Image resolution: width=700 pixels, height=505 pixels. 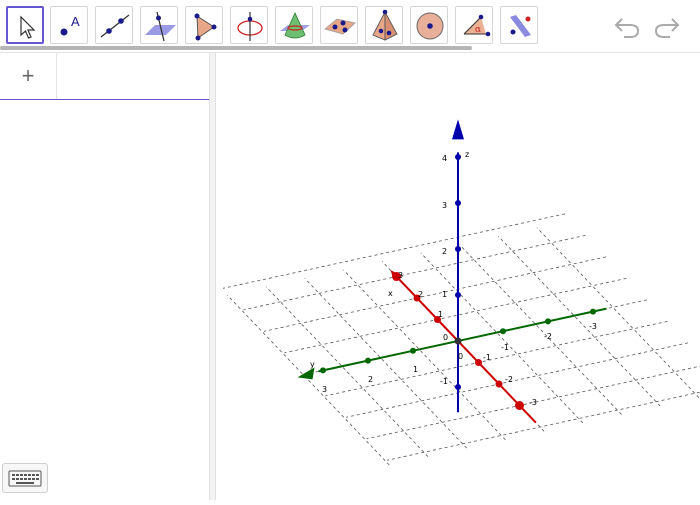 I want to click on plane-through-points-icon, so click(x=340, y=26).